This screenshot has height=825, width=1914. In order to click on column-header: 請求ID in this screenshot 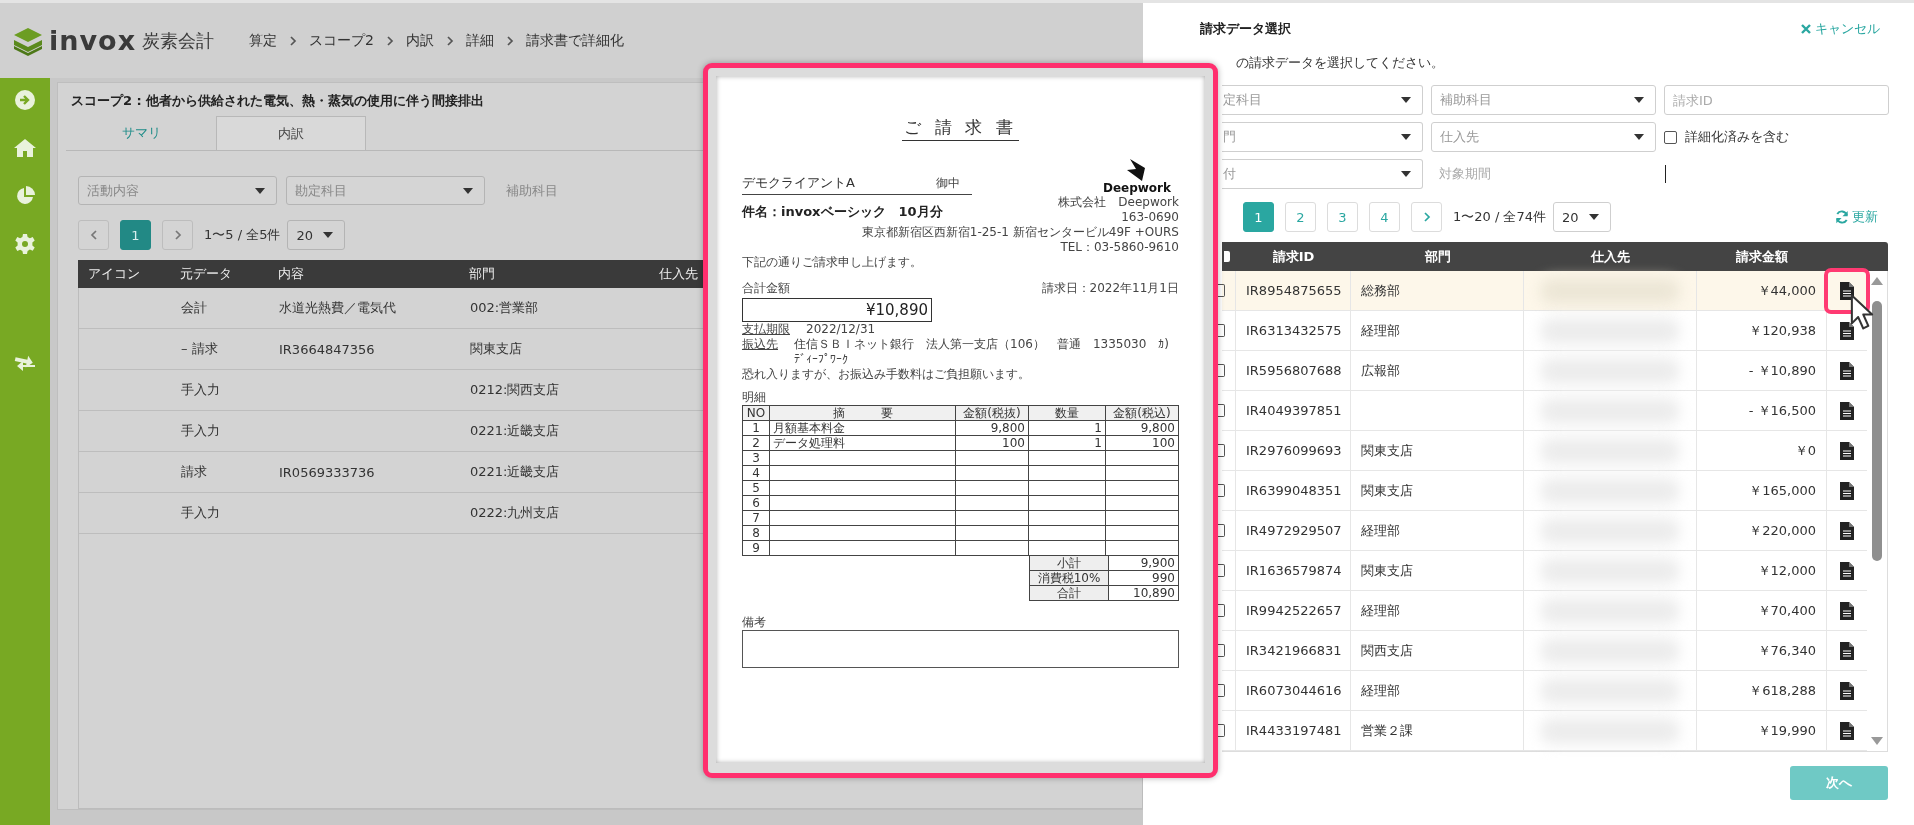, I will do `click(1293, 256)`.